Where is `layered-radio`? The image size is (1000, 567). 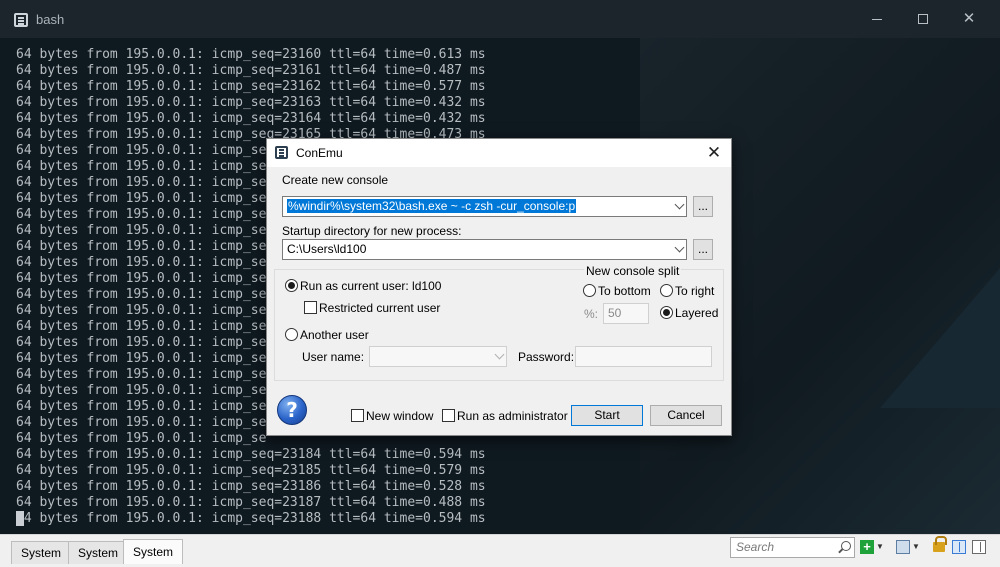
layered-radio is located at coordinates (666, 312).